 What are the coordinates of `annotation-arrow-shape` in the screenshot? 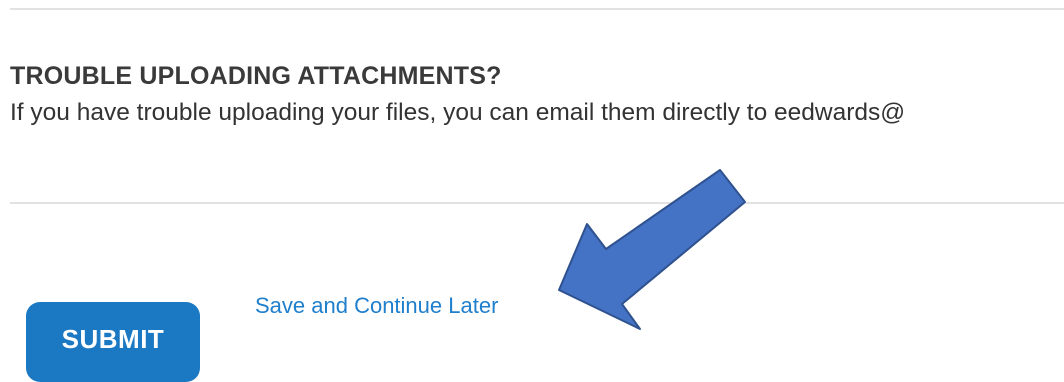 It's located at (652, 249).